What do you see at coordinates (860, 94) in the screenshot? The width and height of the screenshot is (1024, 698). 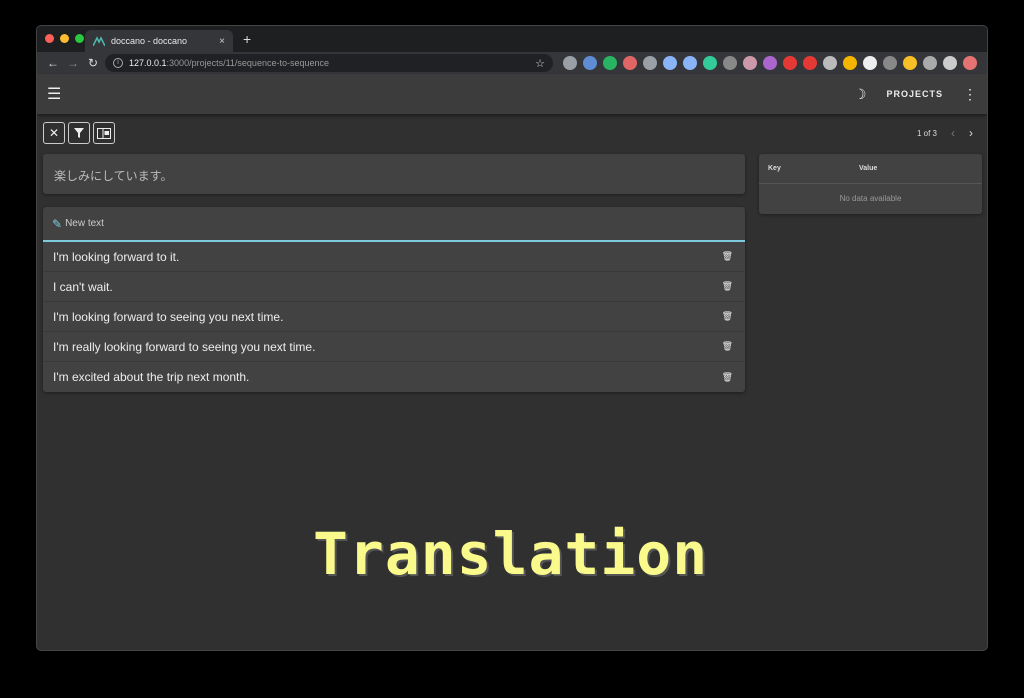 I see `theme-toggle-moon-icon: ☽` at bounding box center [860, 94].